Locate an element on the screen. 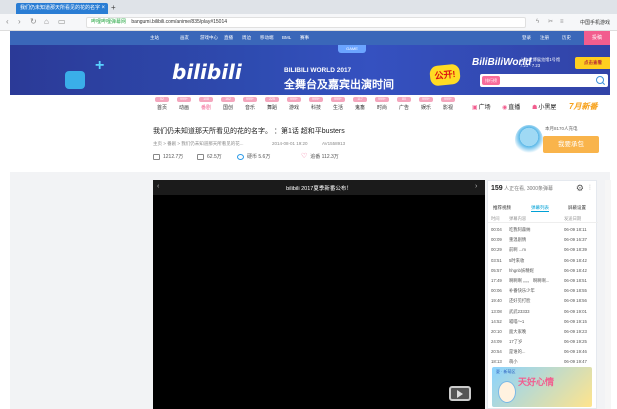  search-icon is located at coordinates (600, 80).